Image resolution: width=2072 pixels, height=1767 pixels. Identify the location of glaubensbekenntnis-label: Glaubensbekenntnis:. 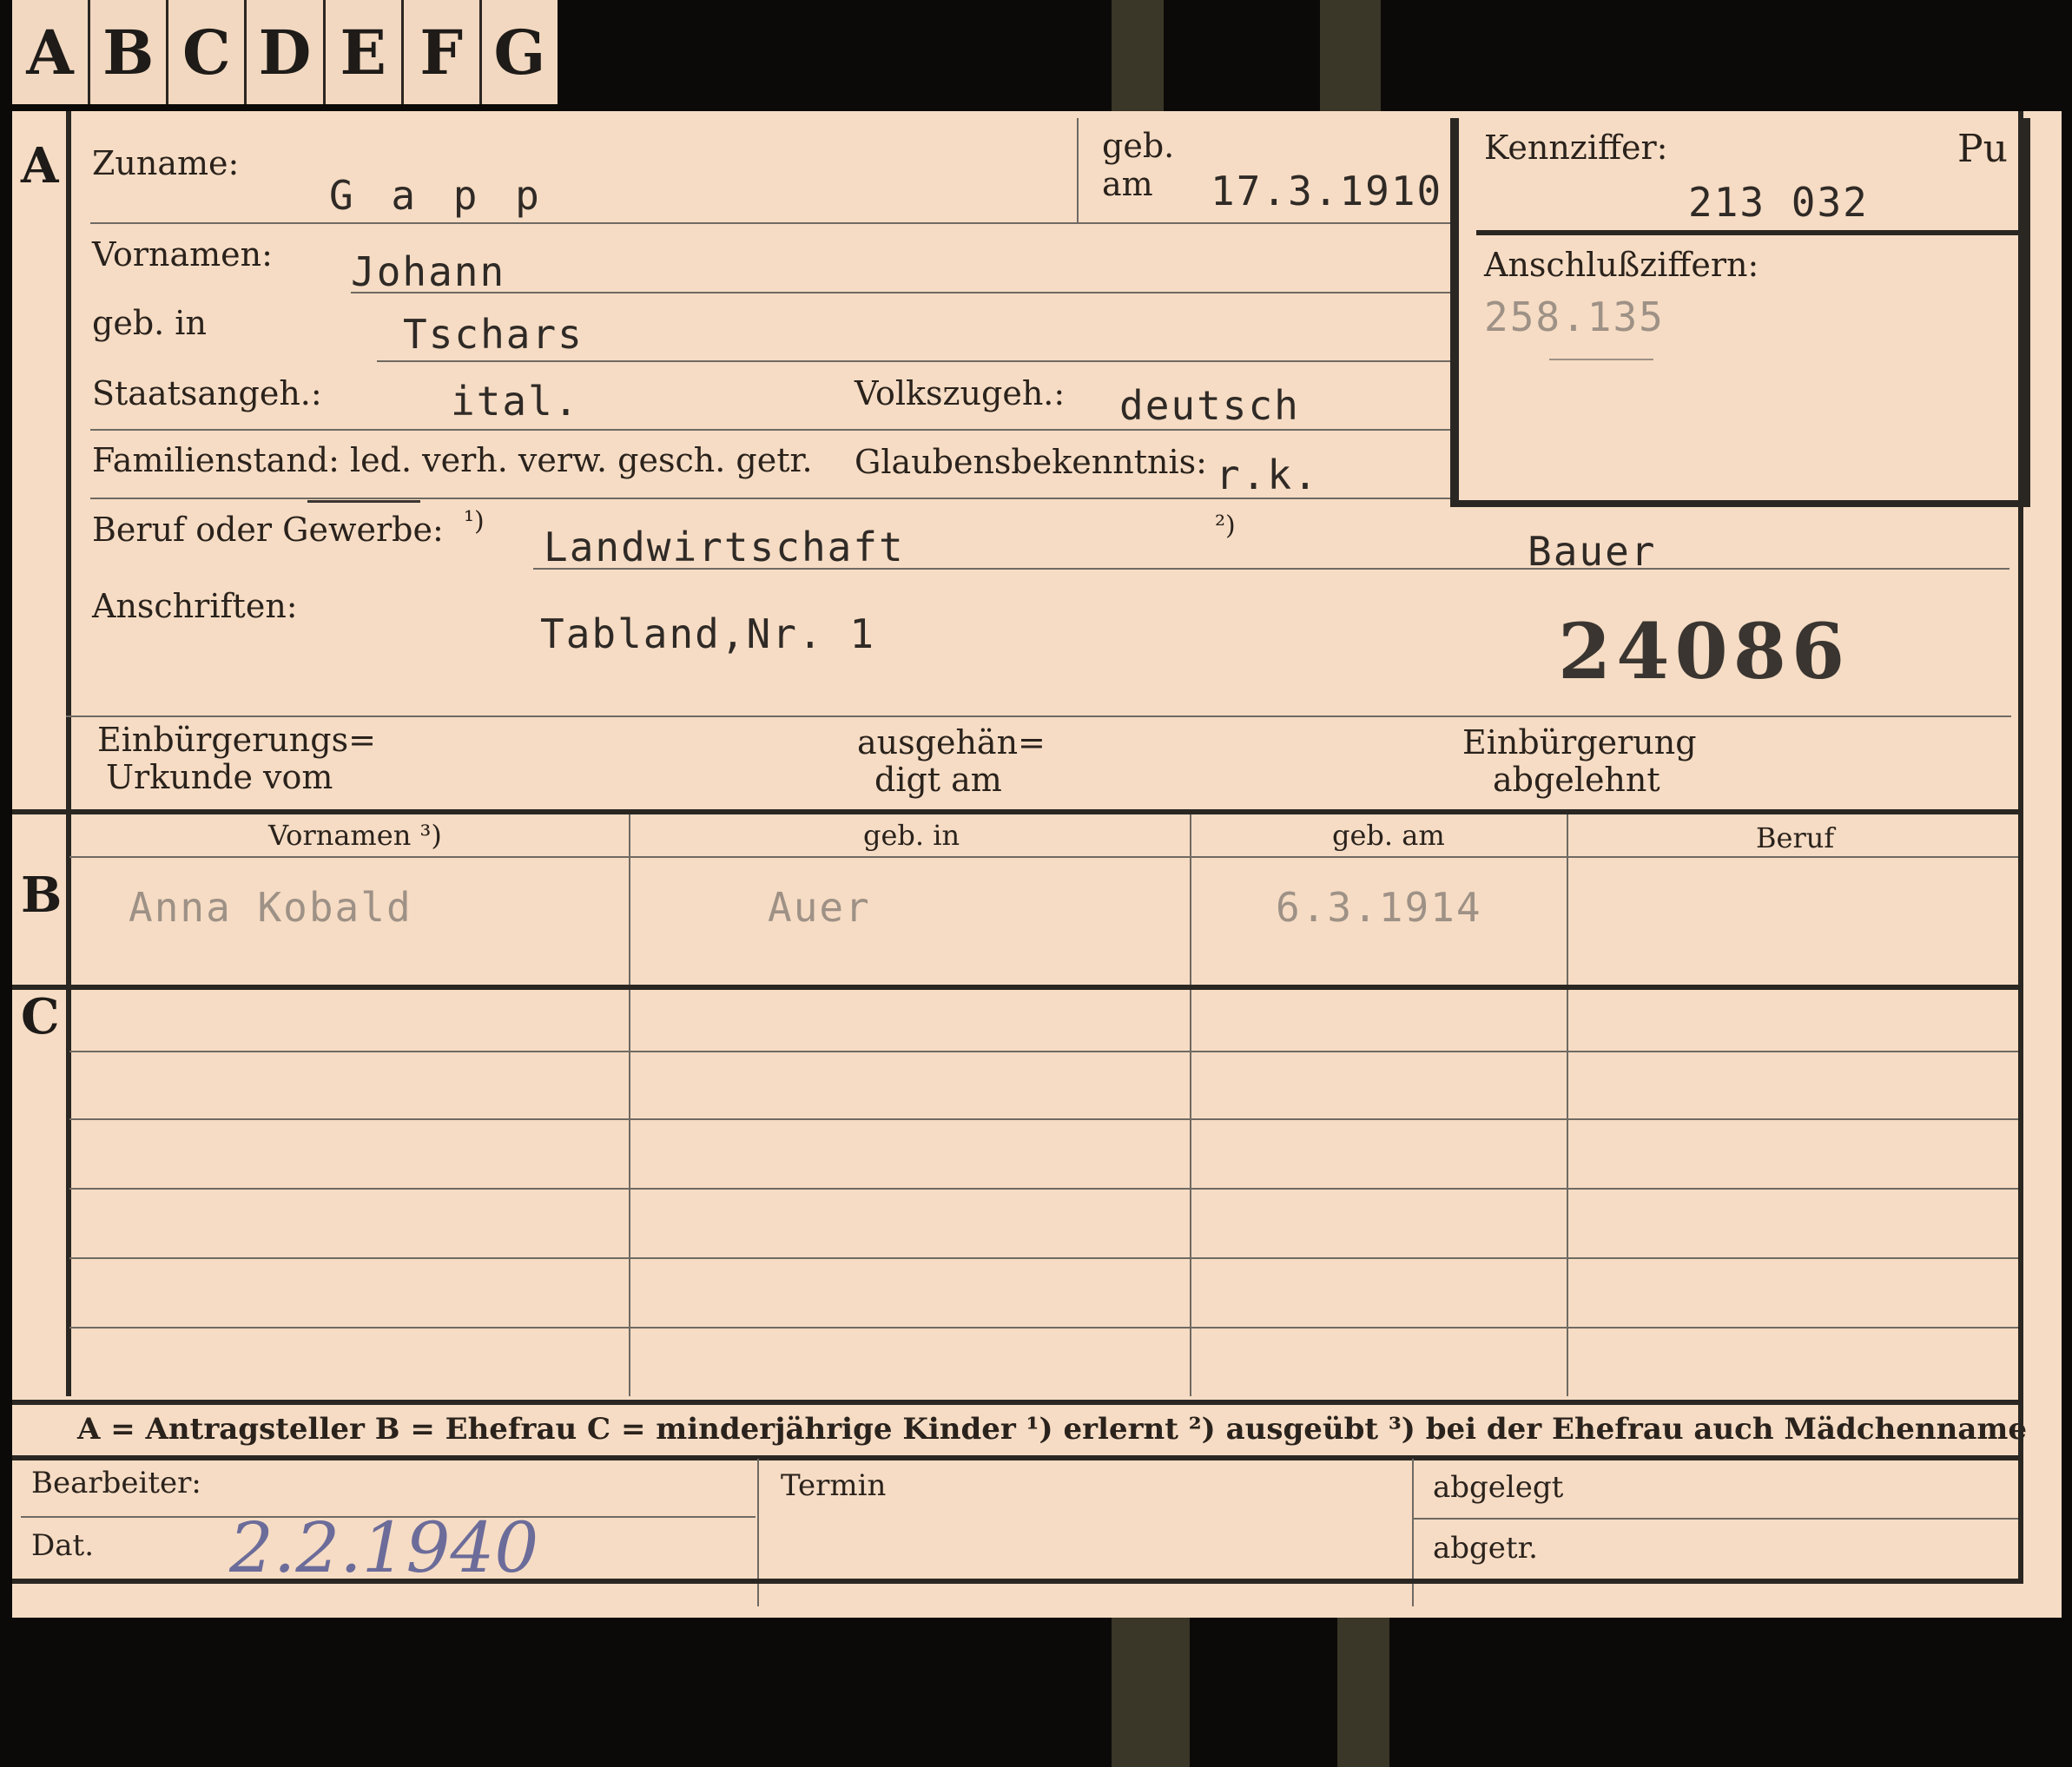
(1031, 462).